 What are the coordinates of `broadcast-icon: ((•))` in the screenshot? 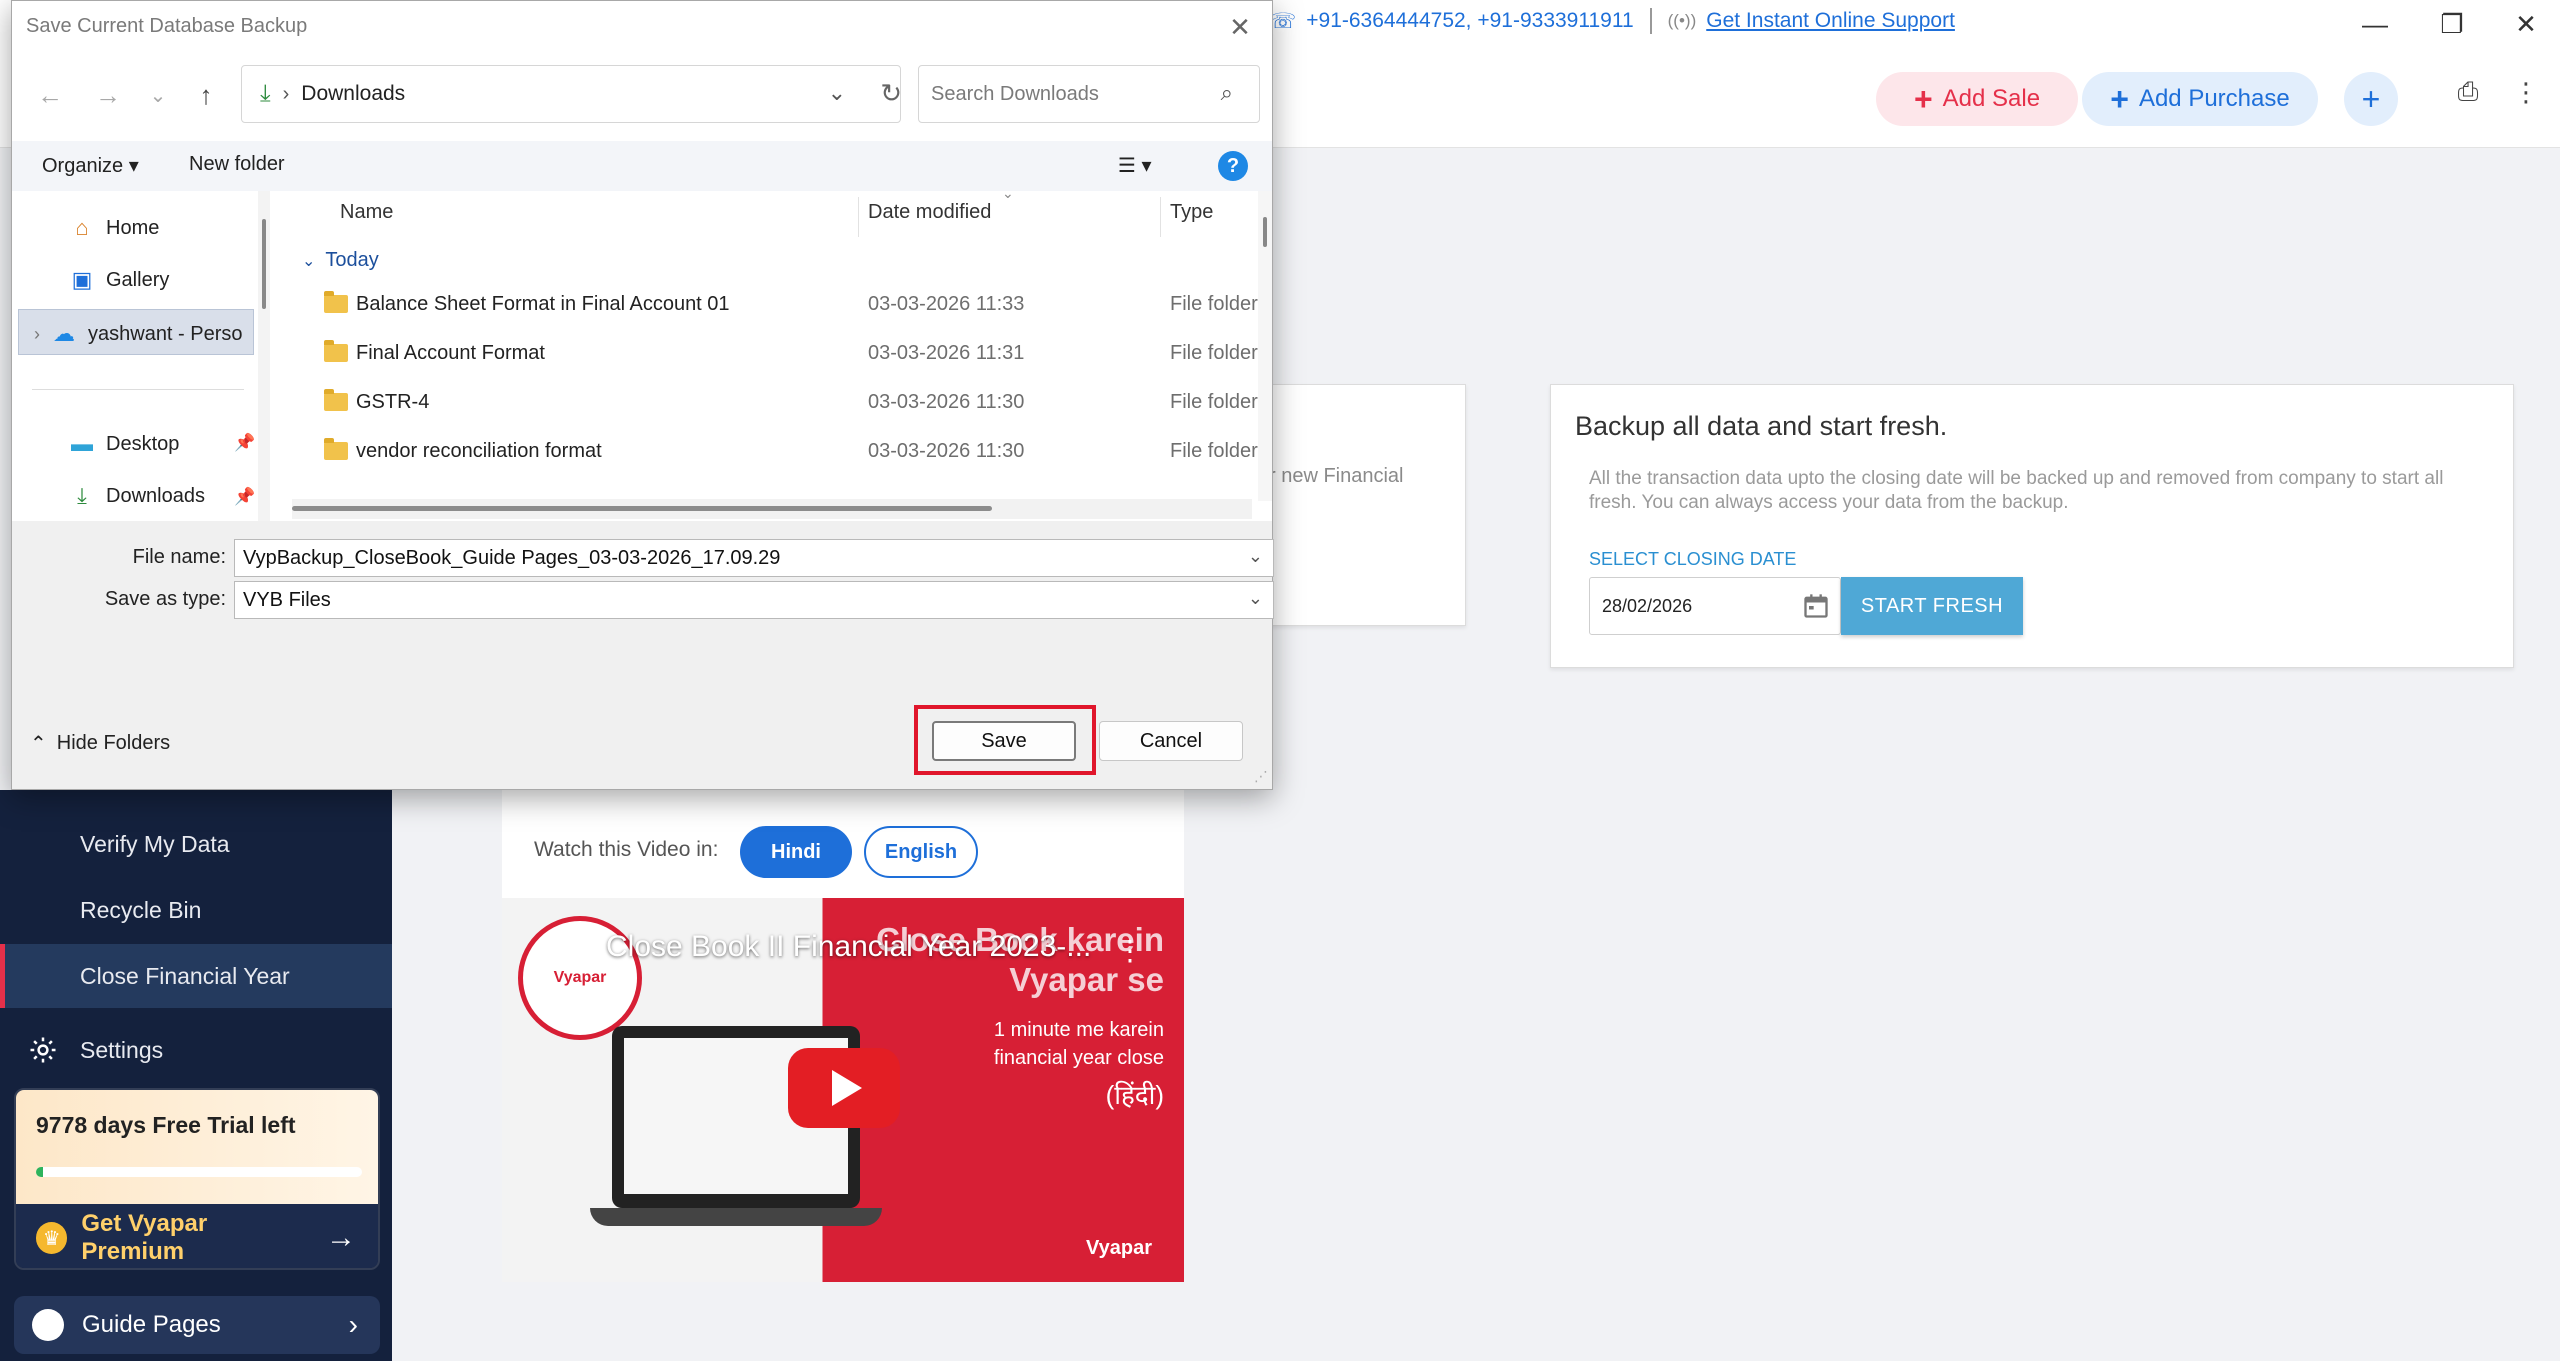 It's located at (1682, 20).